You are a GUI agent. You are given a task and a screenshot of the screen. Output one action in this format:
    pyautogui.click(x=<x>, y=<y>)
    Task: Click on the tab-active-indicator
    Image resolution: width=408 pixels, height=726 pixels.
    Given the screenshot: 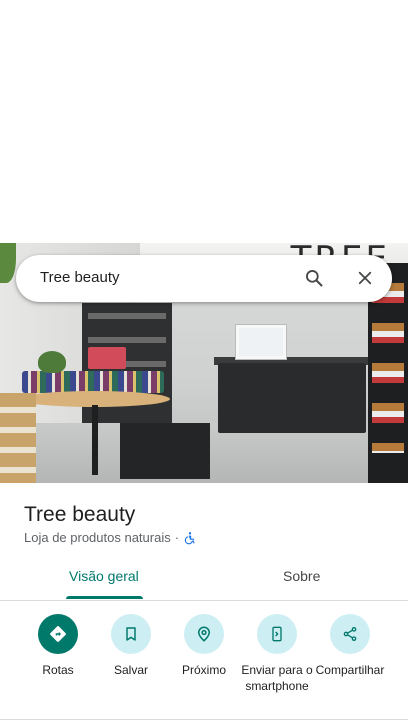 What is the action you would take?
    pyautogui.click(x=104, y=597)
    